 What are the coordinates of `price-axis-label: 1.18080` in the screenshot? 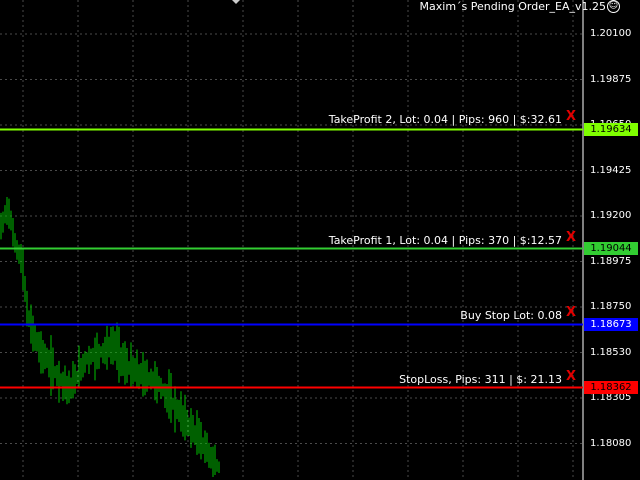 It's located at (611, 443).